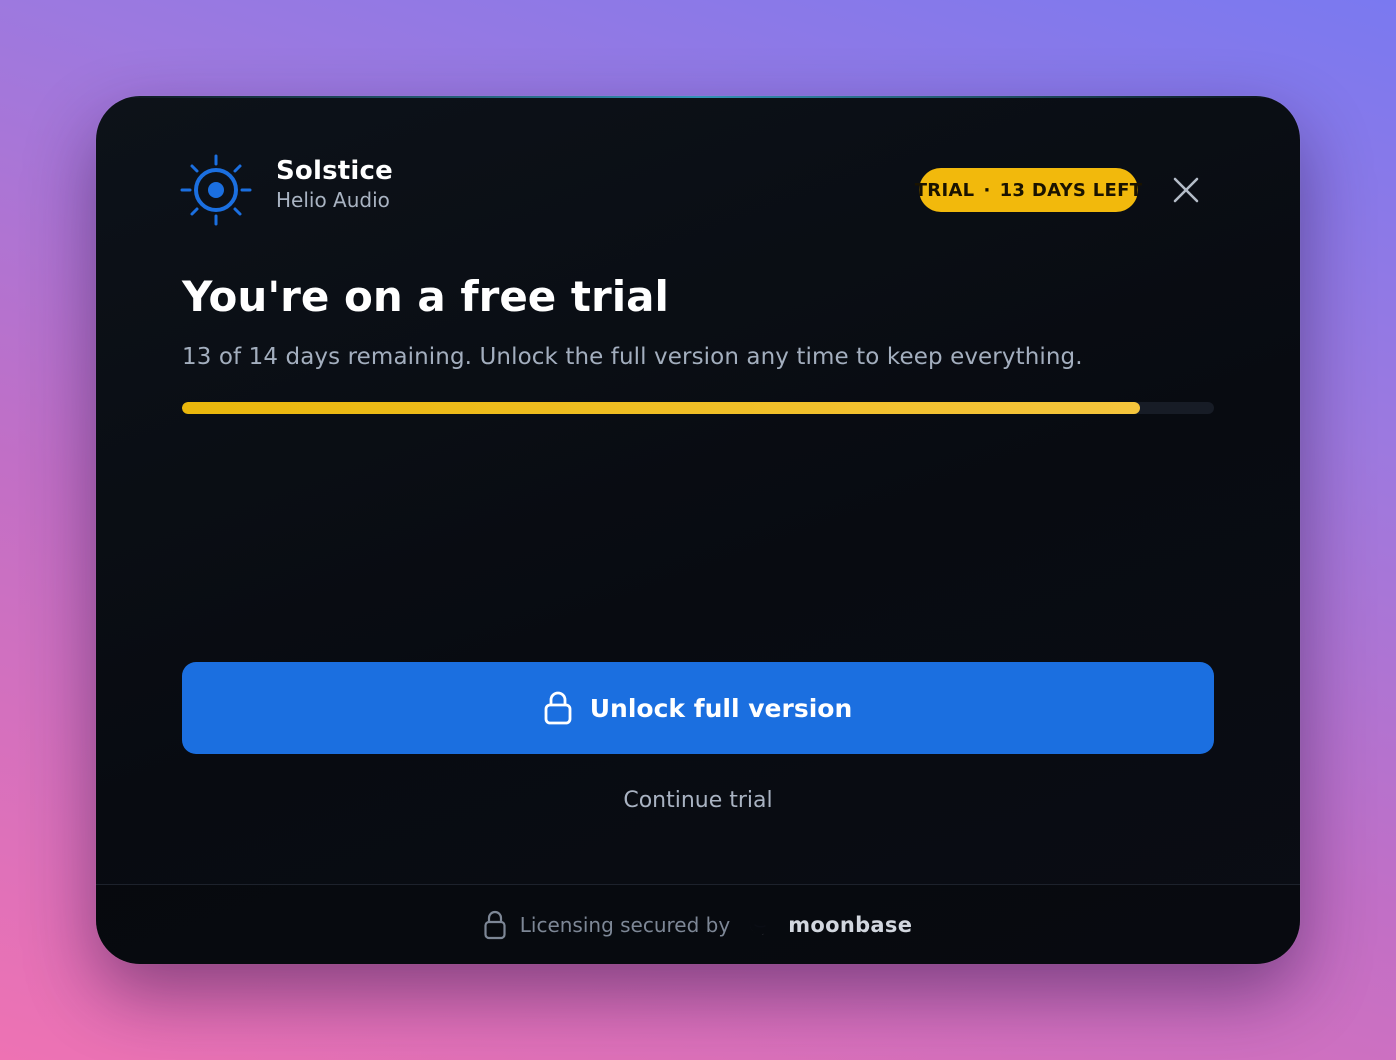 The height and width of the screenshot is (1060, 1396). Describe the element at coordinates (425, 296) in the screenshot. I see `page-title: You're on a free trial` at that location.